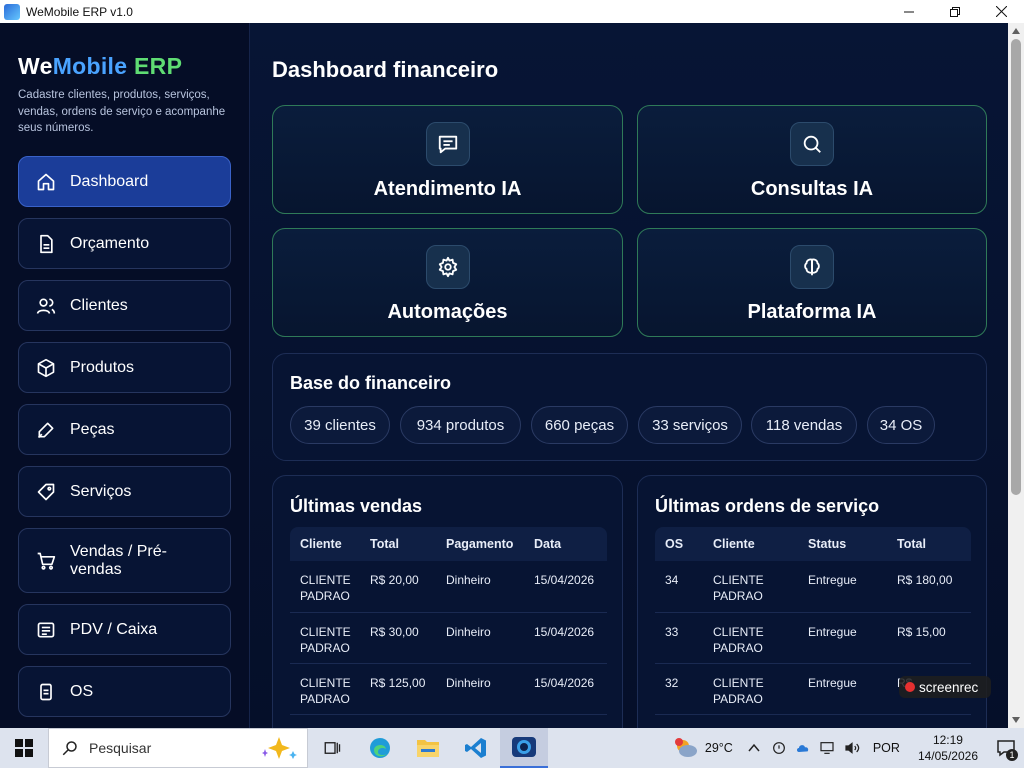  I want to click on vscode-icon, so click(475, 748).